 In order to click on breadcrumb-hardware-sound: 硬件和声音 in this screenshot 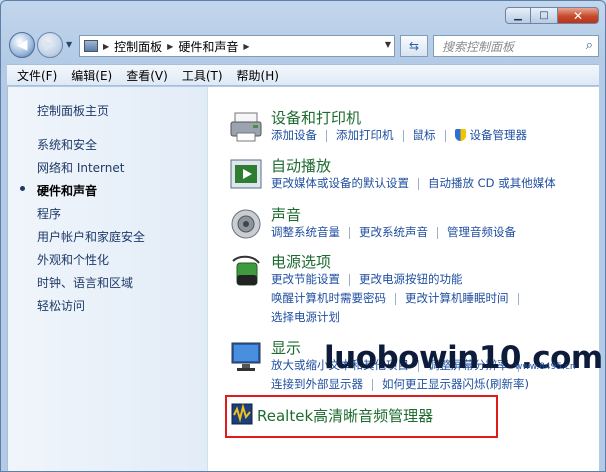, I will do `click(208, 46)`.